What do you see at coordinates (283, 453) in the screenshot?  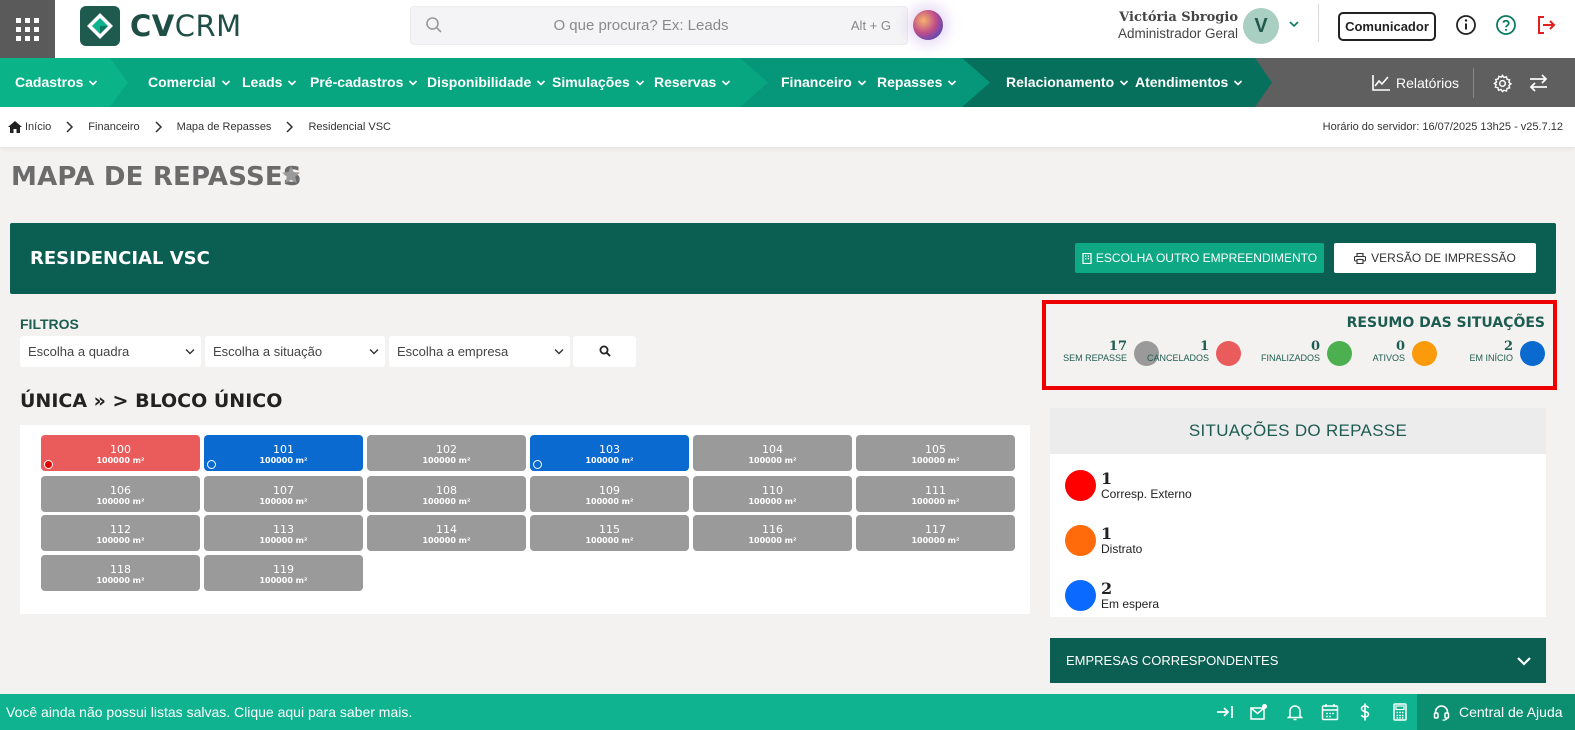 I see `unit-tile: 101 100000 m²` at bounding box center [283, 453].